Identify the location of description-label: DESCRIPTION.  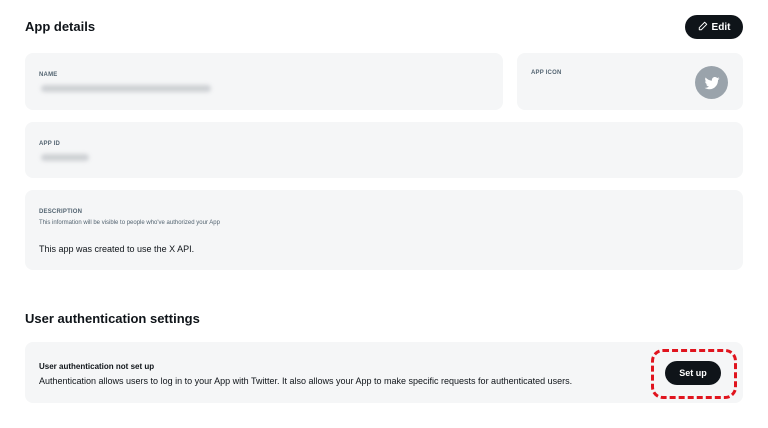
(61, 212).